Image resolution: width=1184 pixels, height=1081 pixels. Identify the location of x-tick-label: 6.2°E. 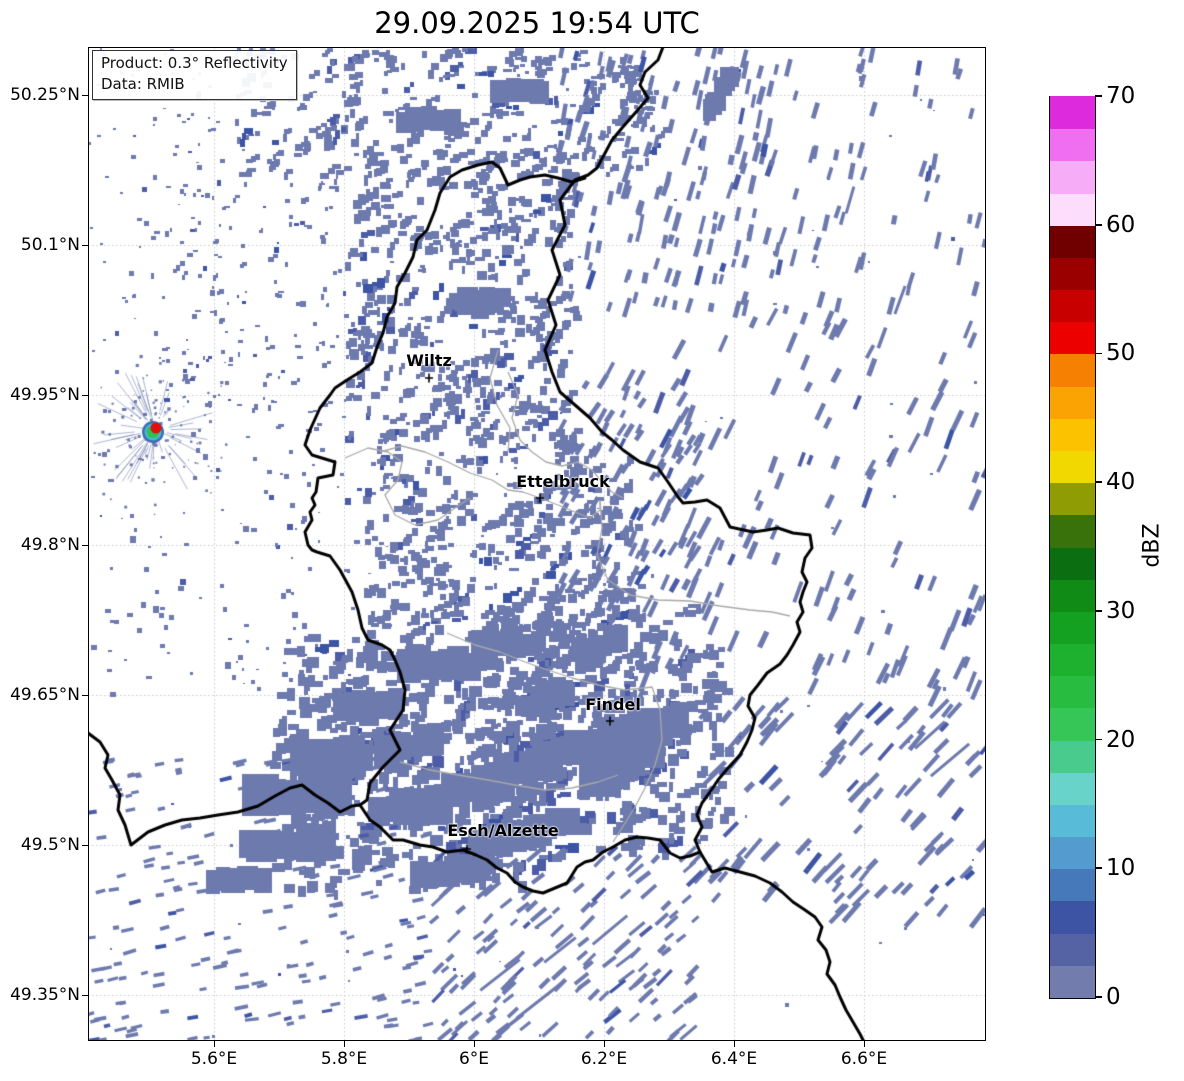
(604, 1059).